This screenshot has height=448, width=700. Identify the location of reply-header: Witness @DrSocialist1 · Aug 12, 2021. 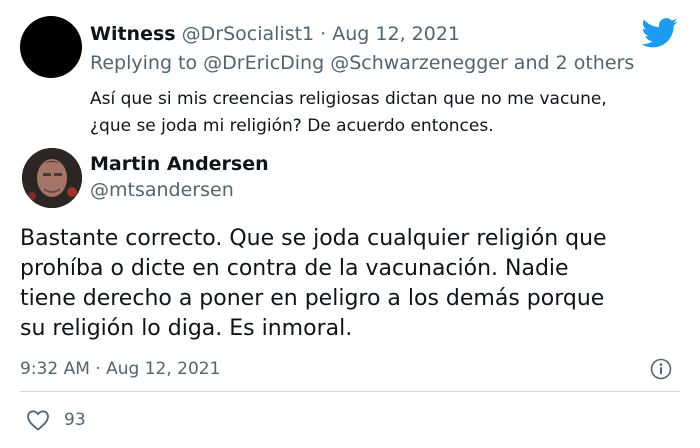
(275, 34).